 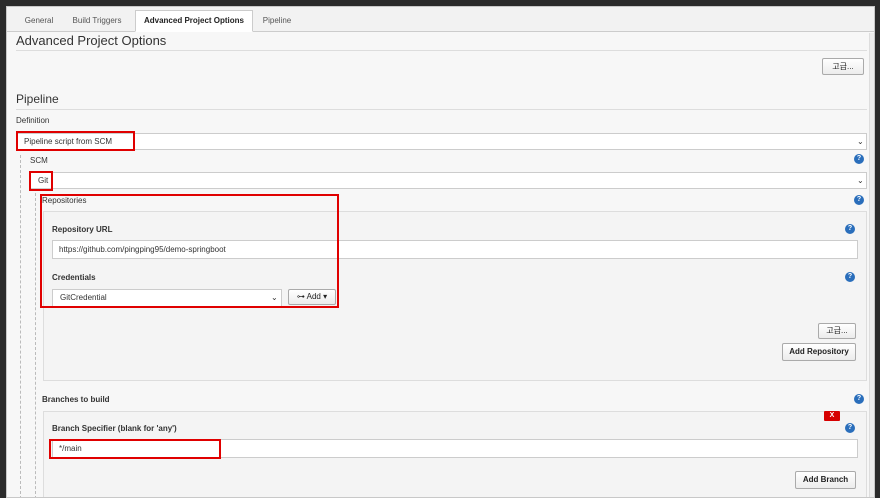 I want to click on tab-build-triggers: Build Triggers, so click(x=97, y=21).